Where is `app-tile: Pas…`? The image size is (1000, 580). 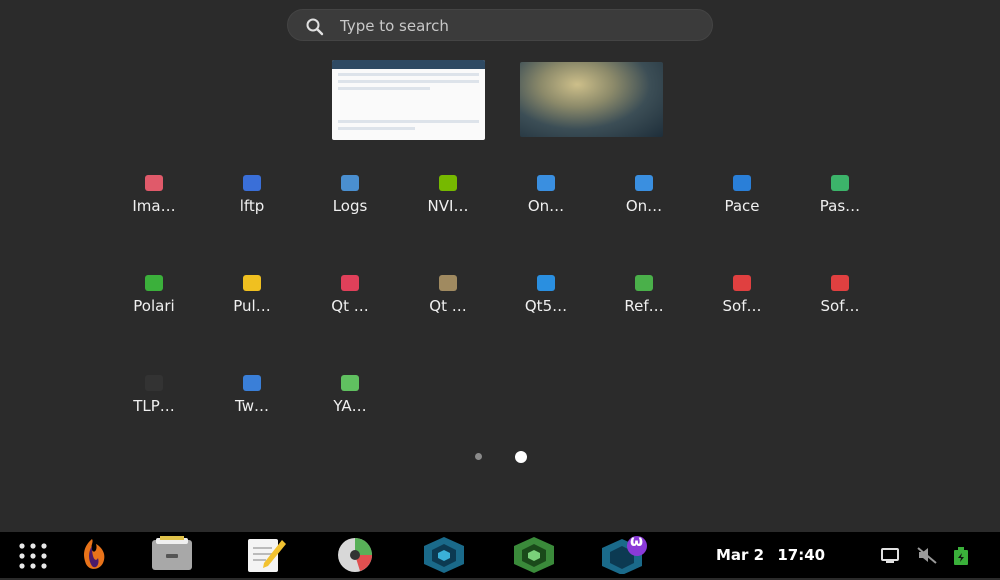 app-tile: Pas… is located at coordinates (840, 210).